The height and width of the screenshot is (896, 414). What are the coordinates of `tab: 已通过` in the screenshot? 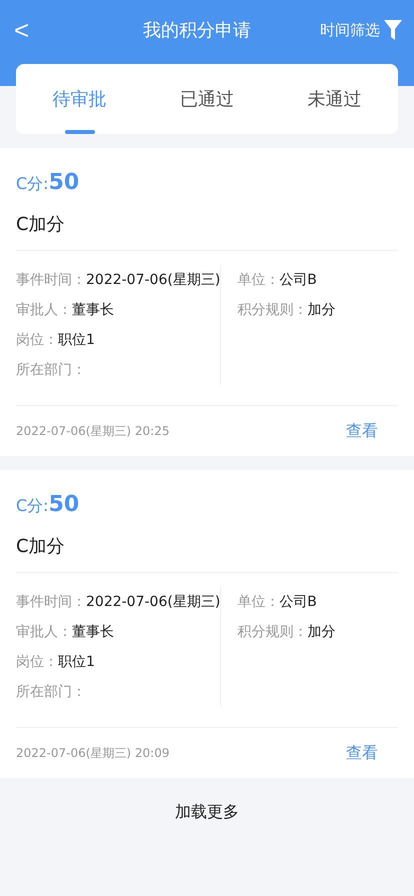 It's located at (207, 99).